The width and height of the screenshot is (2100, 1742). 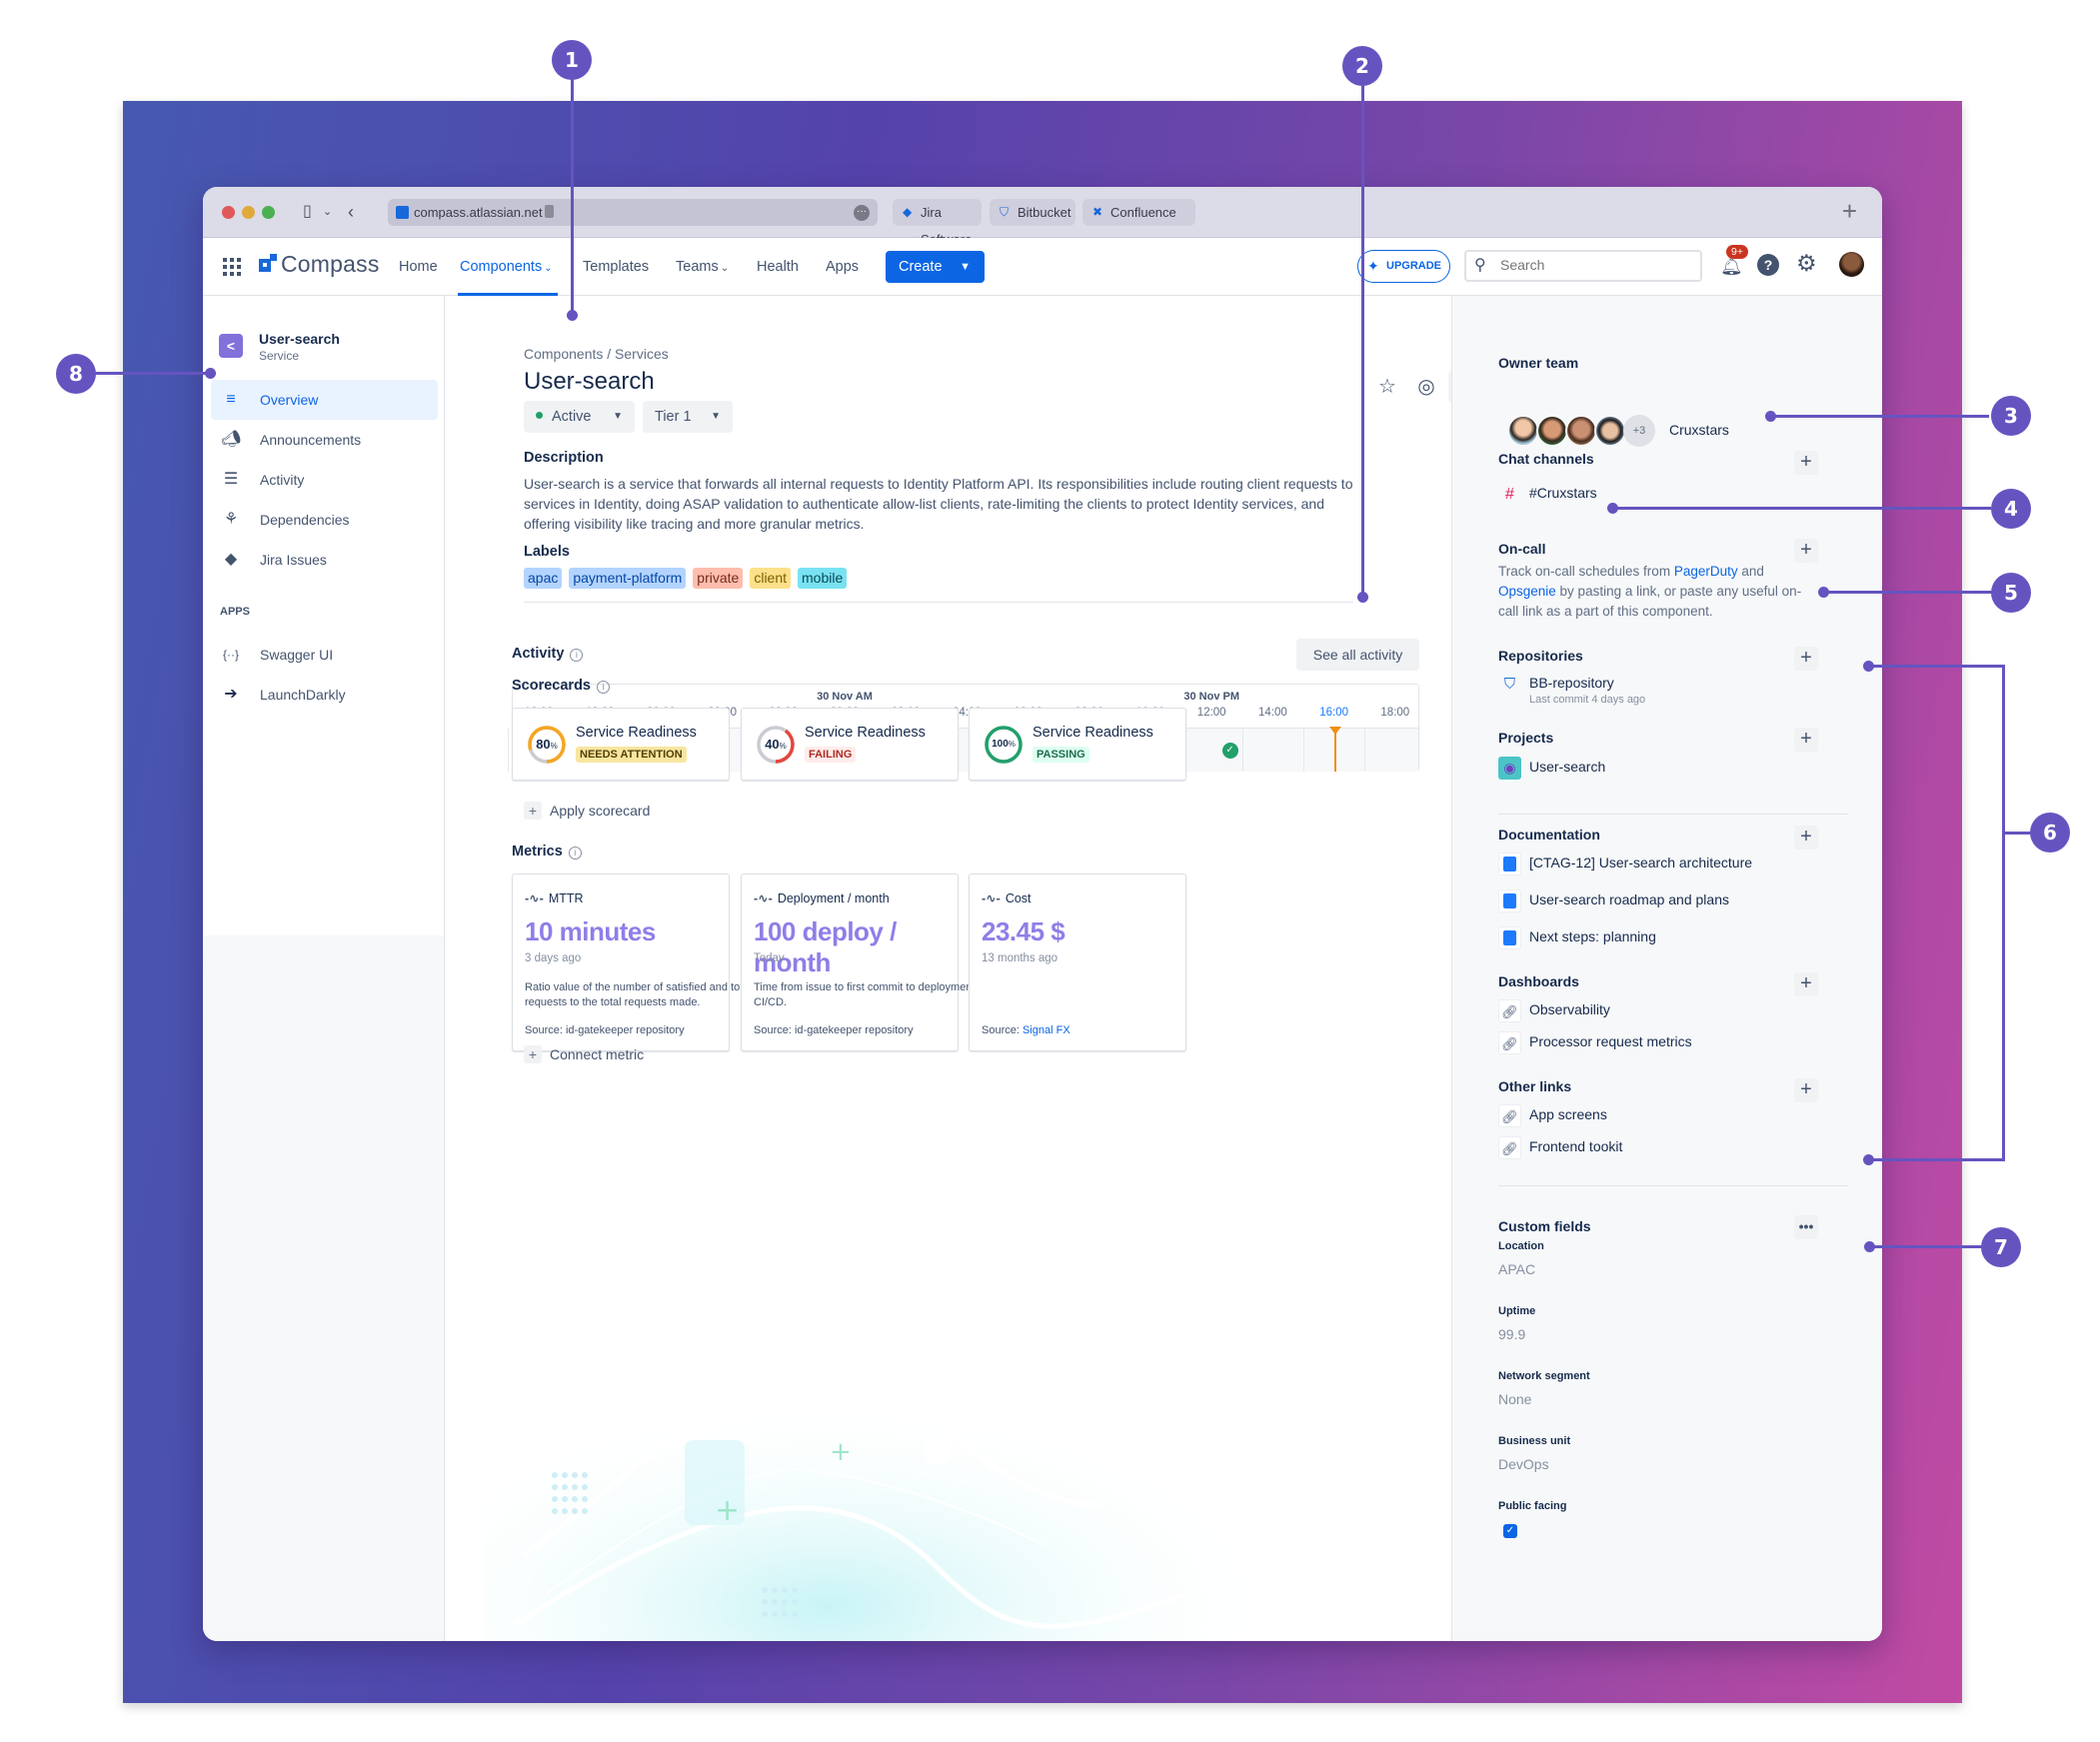 I want to click on sidebar-item-swagger-ui: {··} Swagger UI, so click(x=324, y=655).